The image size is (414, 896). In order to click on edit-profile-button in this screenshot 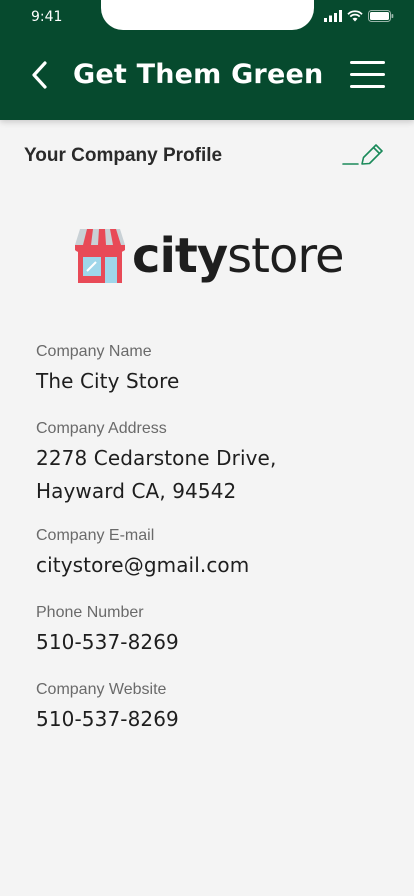, I will do `click(363, 155)`.